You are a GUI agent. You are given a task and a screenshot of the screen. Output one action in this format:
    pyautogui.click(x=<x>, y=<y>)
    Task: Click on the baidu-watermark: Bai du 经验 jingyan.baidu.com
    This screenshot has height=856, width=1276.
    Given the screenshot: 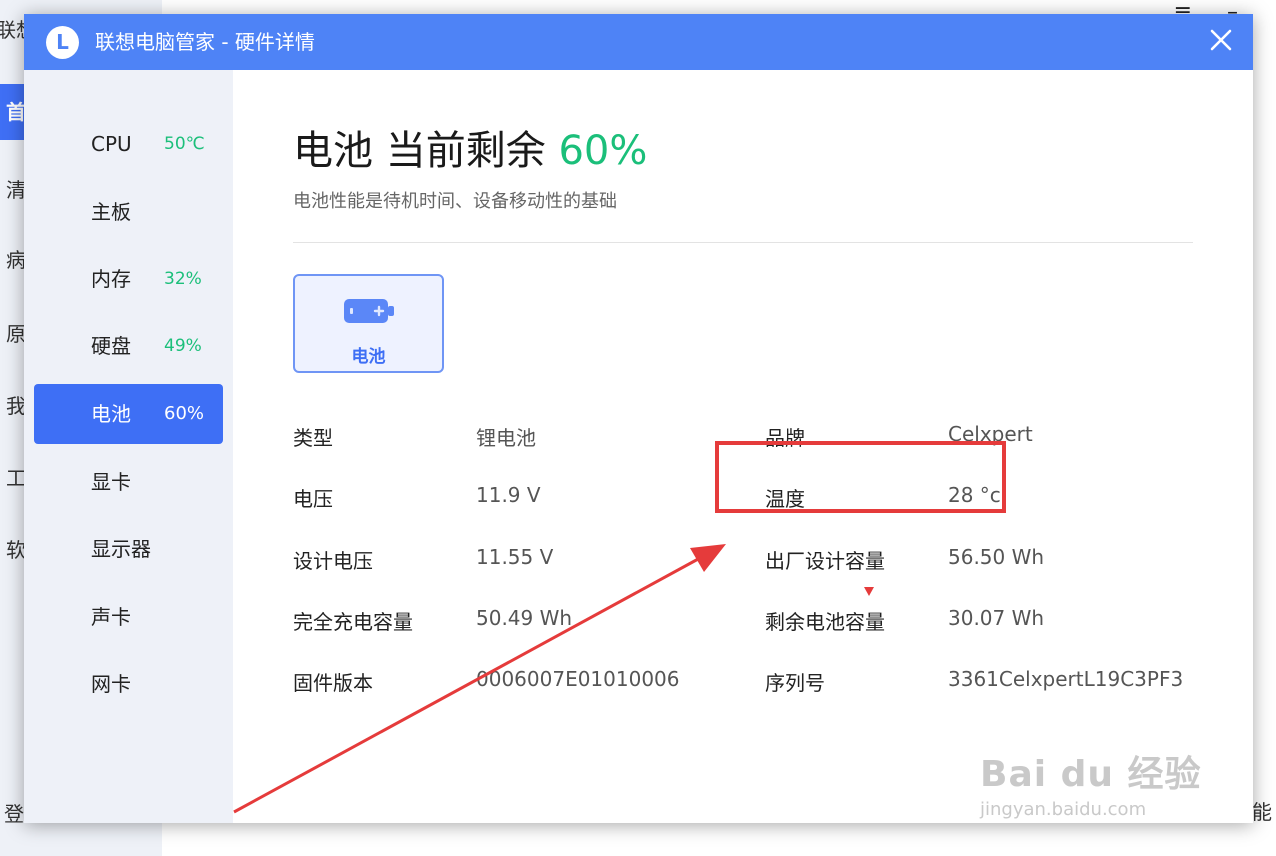 What is the action you would take?
    pyautogui.click(x=1091, y=782)
    